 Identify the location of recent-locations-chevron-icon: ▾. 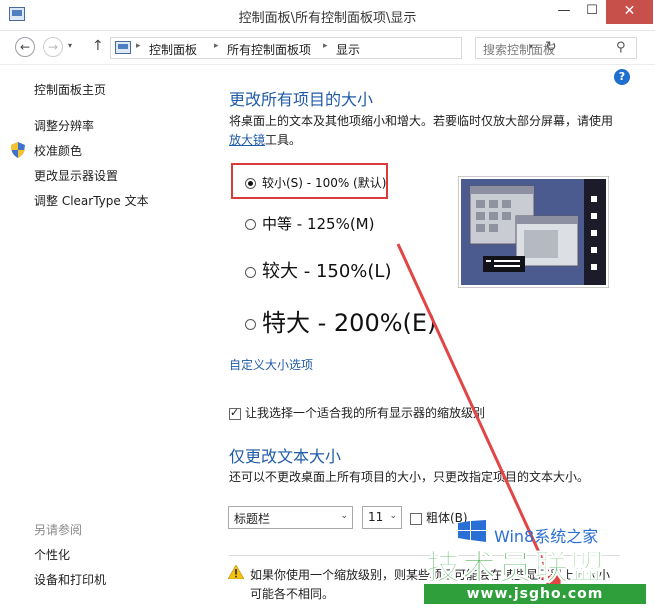
(70, 45).